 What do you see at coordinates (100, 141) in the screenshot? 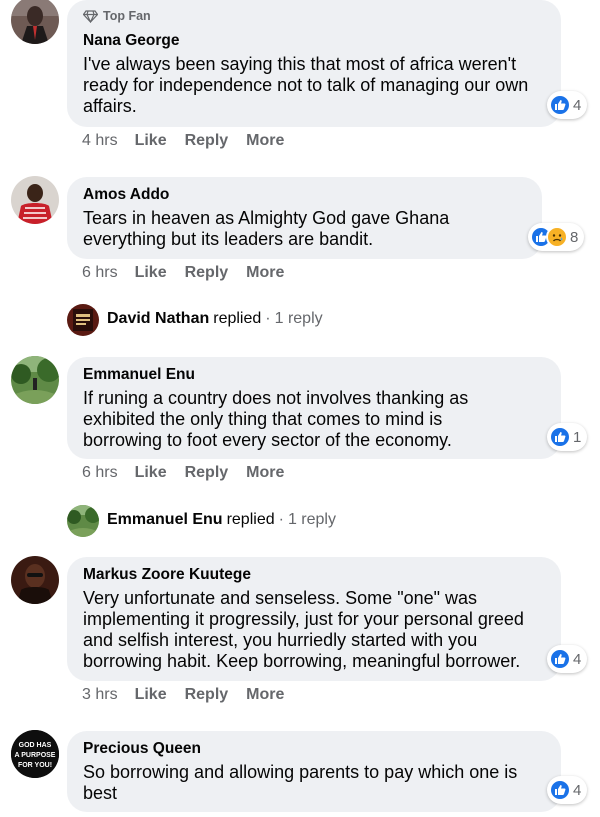
I see `comment-timestamp: 4 hrs` at bounding box center [100, 141].